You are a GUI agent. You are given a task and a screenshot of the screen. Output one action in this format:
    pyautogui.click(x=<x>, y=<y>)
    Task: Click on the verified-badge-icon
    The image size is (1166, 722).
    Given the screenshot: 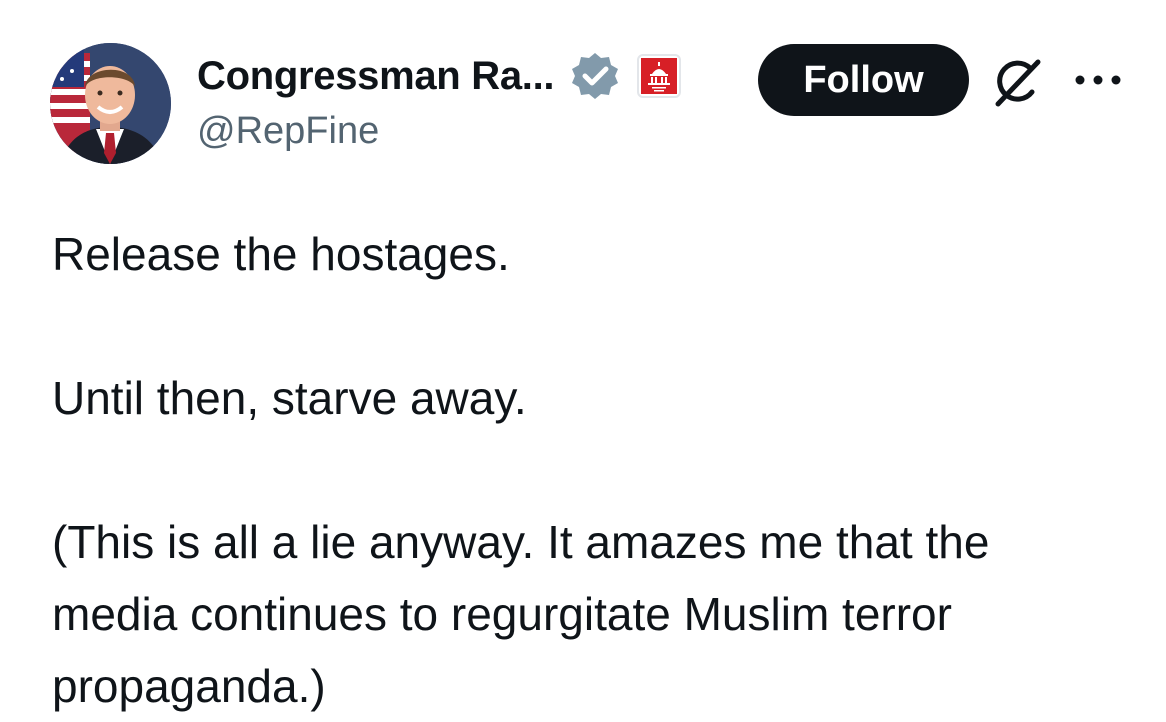 What is the action you would take?
    pyautogui.click(x=595, y=76)
    